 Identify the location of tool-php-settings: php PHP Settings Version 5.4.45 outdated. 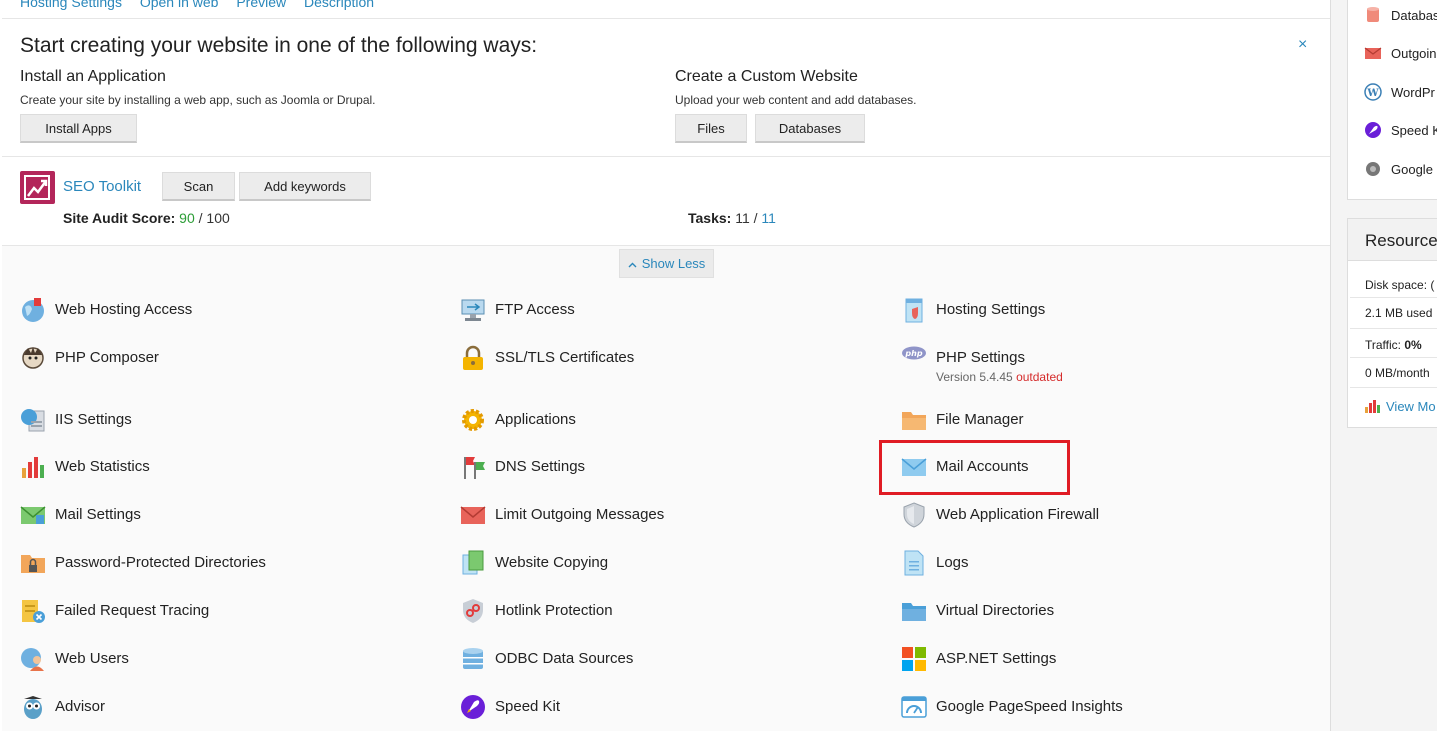
(982, 365).